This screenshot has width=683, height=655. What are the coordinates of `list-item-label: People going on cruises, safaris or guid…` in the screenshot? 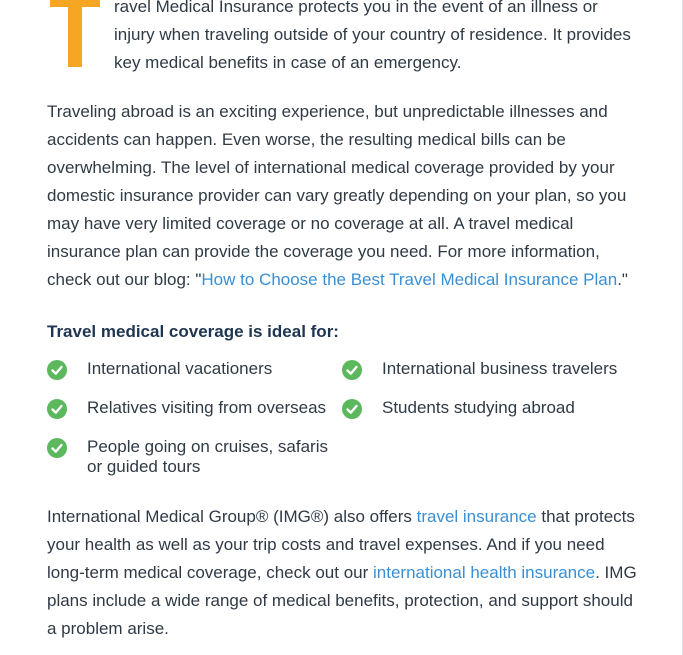 It's located at (207, 456).